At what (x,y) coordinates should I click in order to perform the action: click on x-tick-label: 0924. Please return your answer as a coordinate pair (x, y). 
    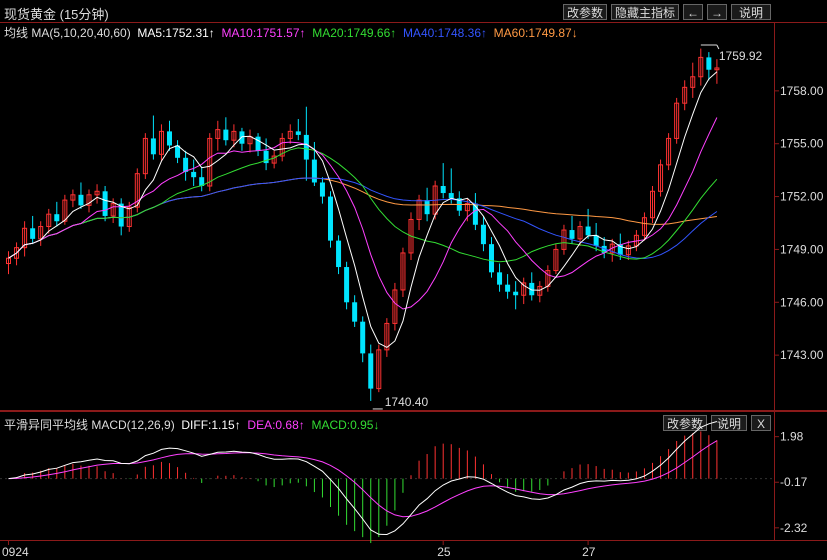
    Looking at the image, I should click on (15, 552).